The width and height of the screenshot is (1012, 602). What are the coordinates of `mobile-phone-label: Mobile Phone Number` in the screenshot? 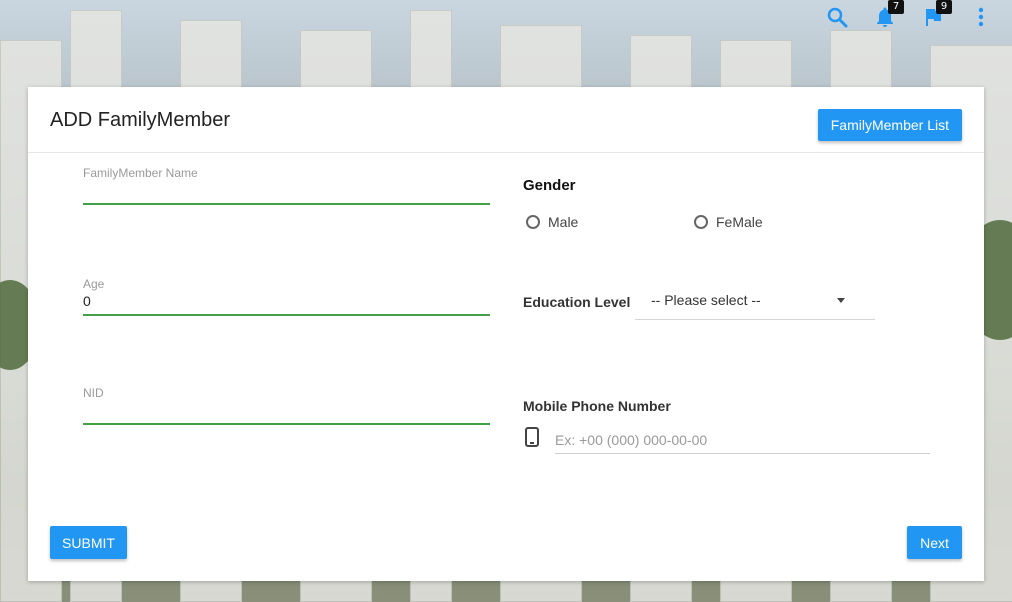 It's located at (597, 406).